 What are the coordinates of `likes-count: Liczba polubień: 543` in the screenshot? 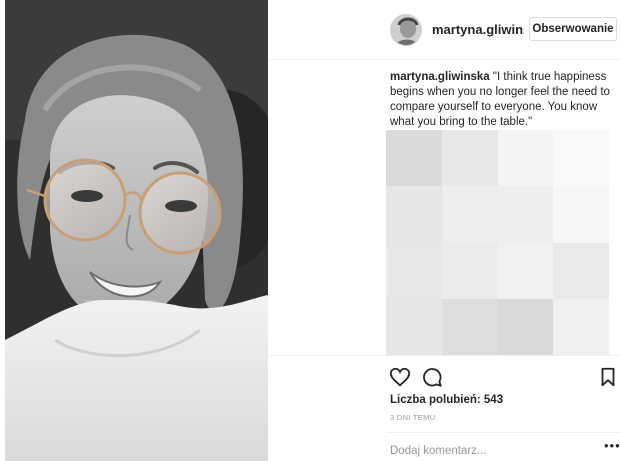 It's located at (446, 400).